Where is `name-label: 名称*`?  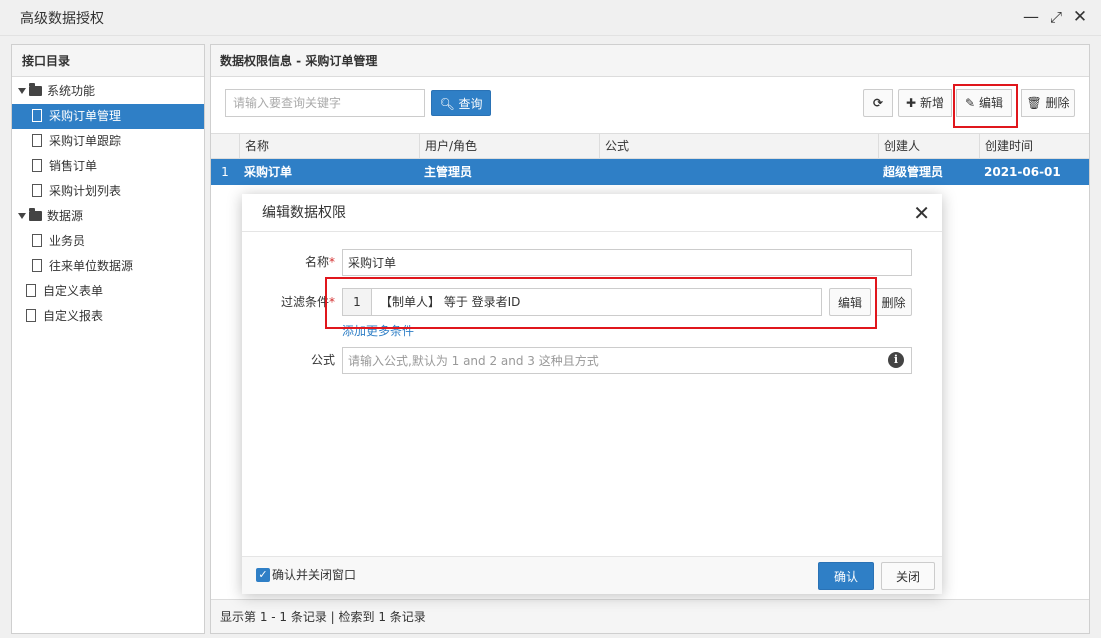
name-label: 名称* is located at coordinates (319, 262).